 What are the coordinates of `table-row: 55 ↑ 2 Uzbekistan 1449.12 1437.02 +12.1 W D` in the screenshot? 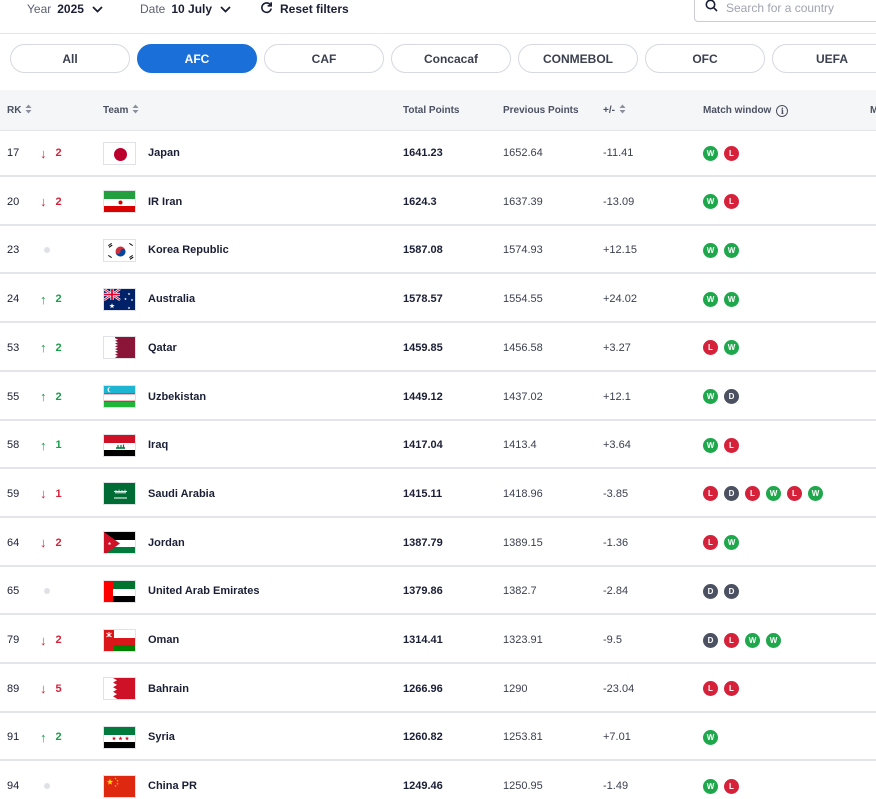 It's located at (438, 397).